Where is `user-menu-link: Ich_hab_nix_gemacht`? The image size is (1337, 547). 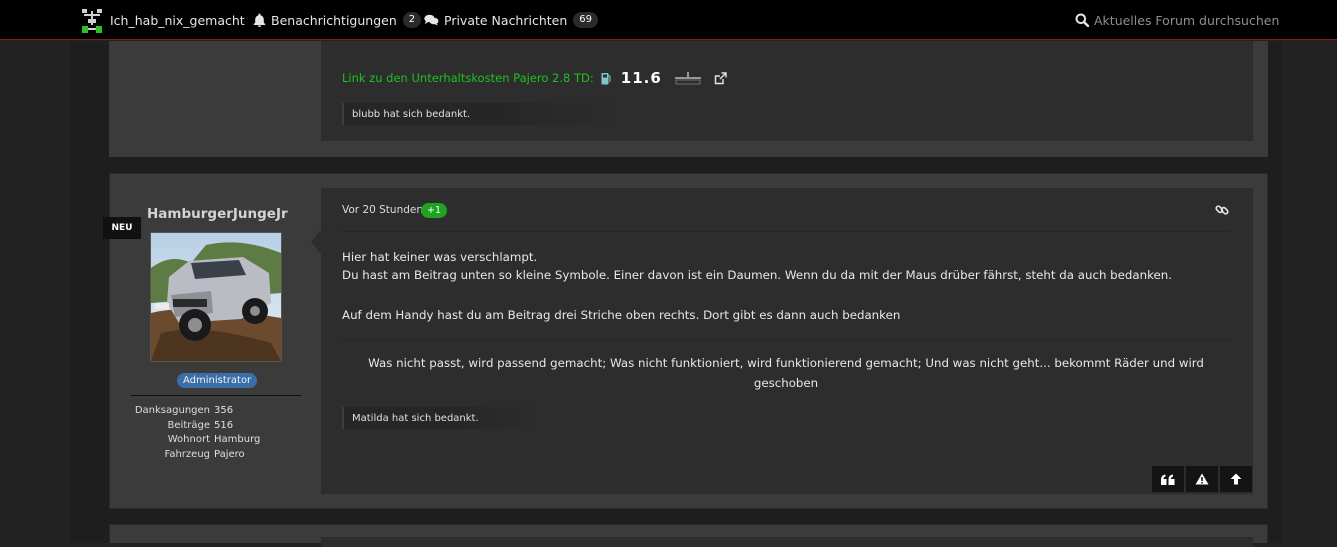
user-menu-link: Ich_hab_nix_gemacht is located at coordinates (177, 20).